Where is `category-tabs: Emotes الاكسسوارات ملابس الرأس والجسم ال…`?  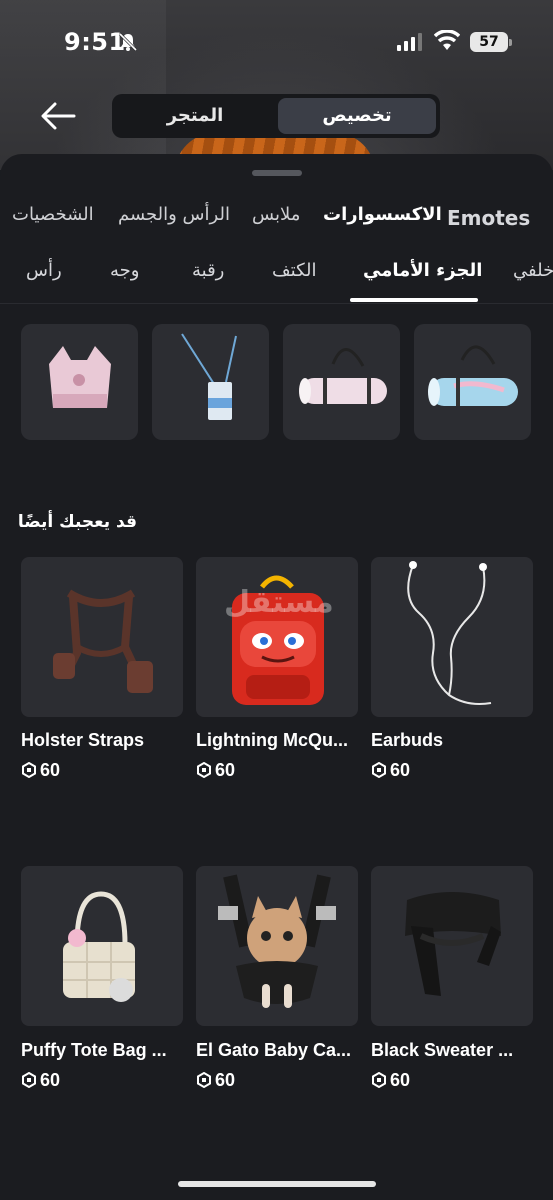 category-tabs: Emotes الاكسسوارات ملابس الرأس والجسم ال… is located at coordinates (276, 218).